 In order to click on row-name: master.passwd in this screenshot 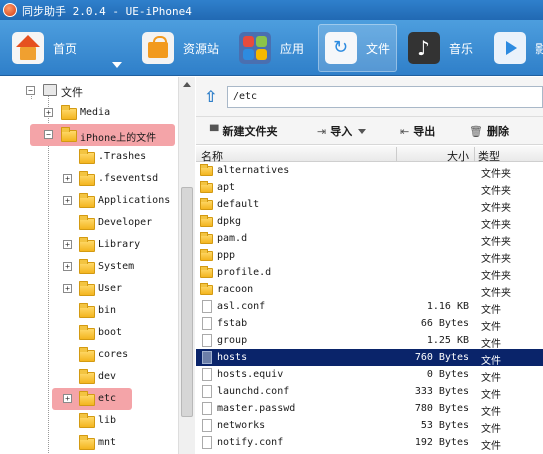, I will do `click(256, 408)`.